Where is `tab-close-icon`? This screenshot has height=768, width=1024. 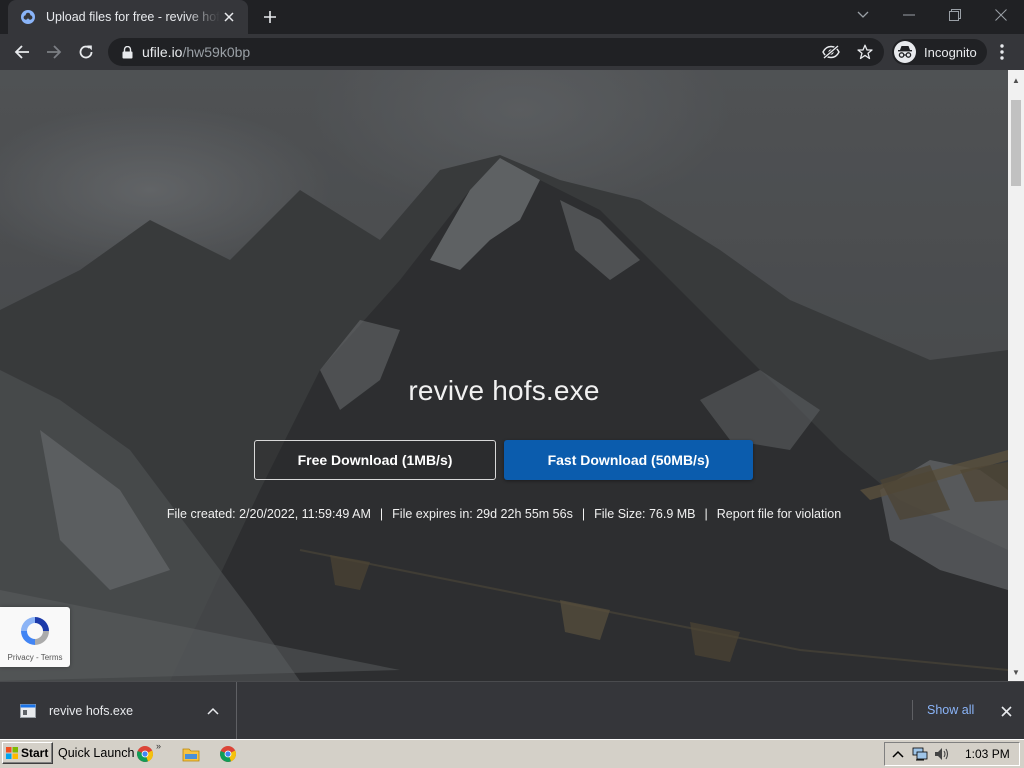 tab-close-icon is located at coordinates (229, 17).